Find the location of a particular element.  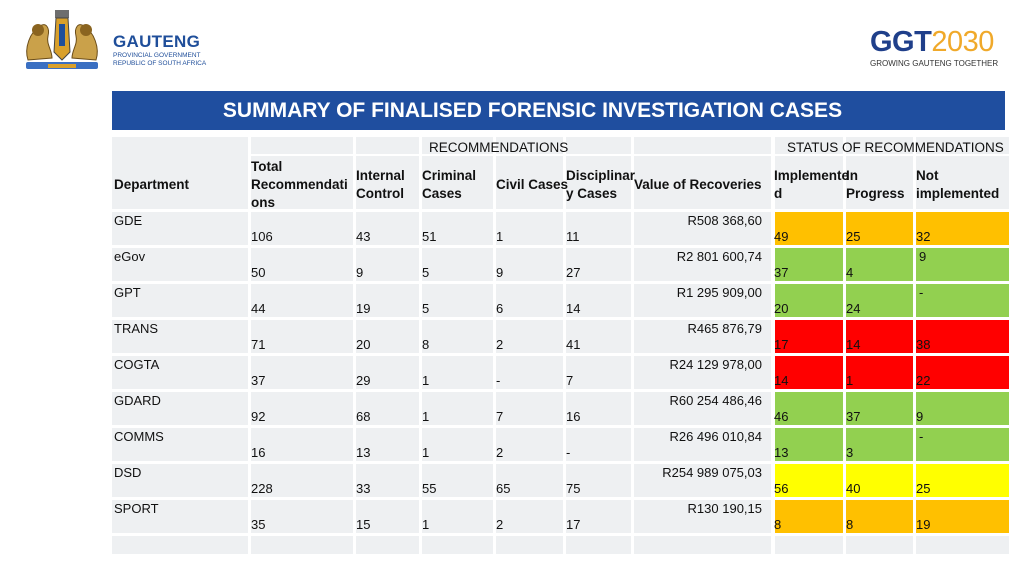

cell-civil: 65 is located at coordinates (503, 488).